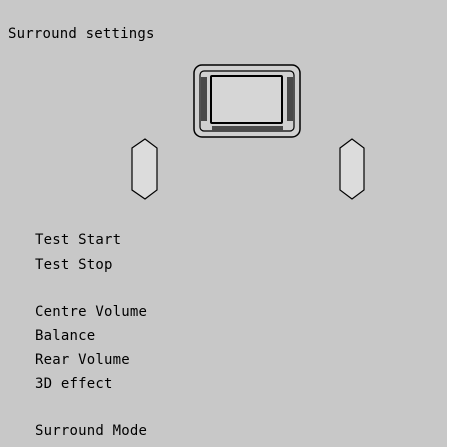 The width and height of the screenshot is (456, 447). Describe the element at coordinates (247, 101) in the screenshot. I see `tv-icon` at that location.